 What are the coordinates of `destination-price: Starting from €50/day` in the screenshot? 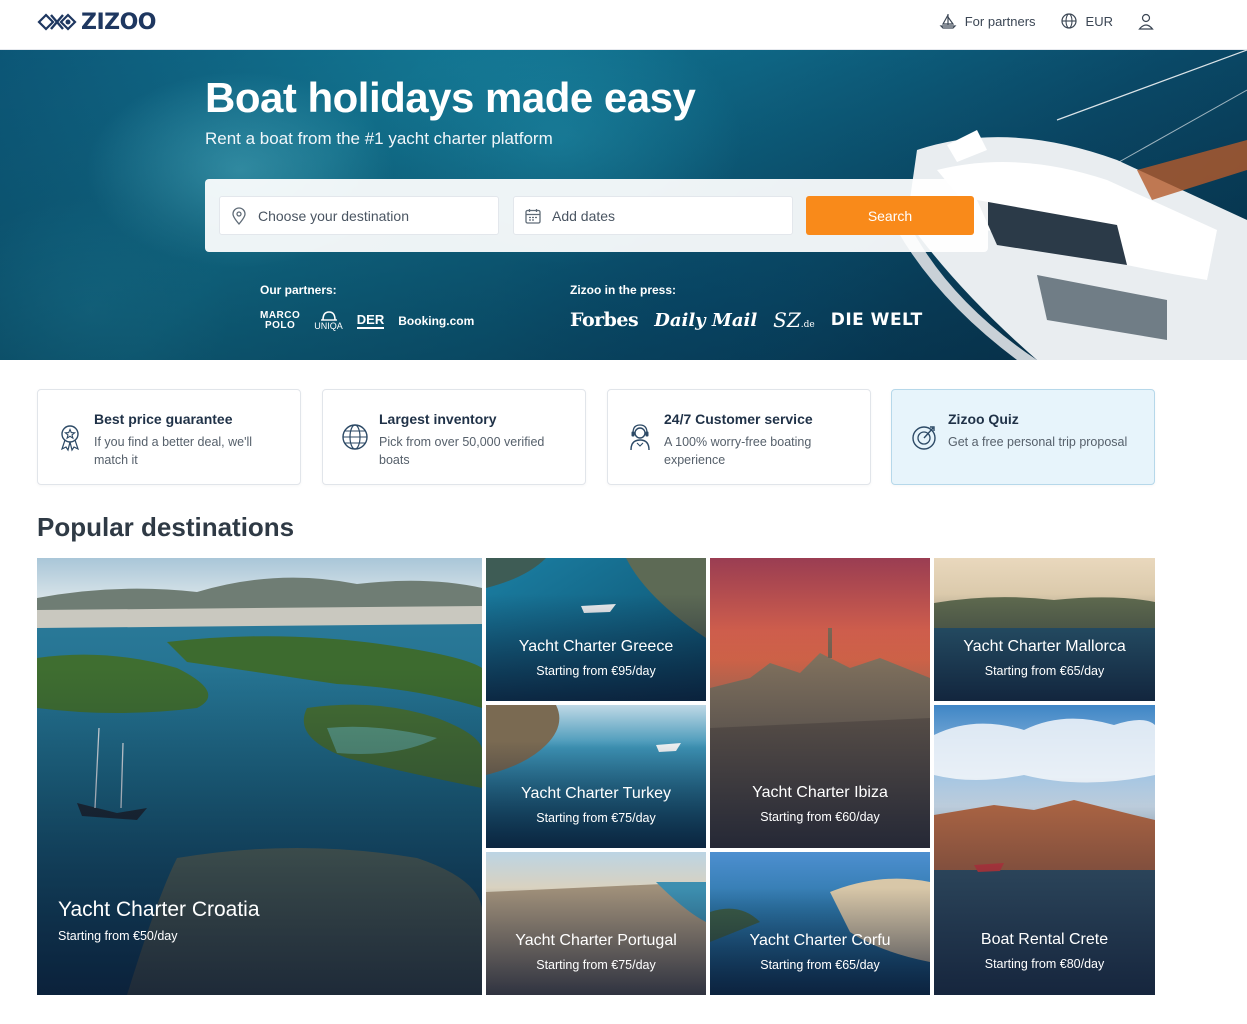 It's located at (118, 936).